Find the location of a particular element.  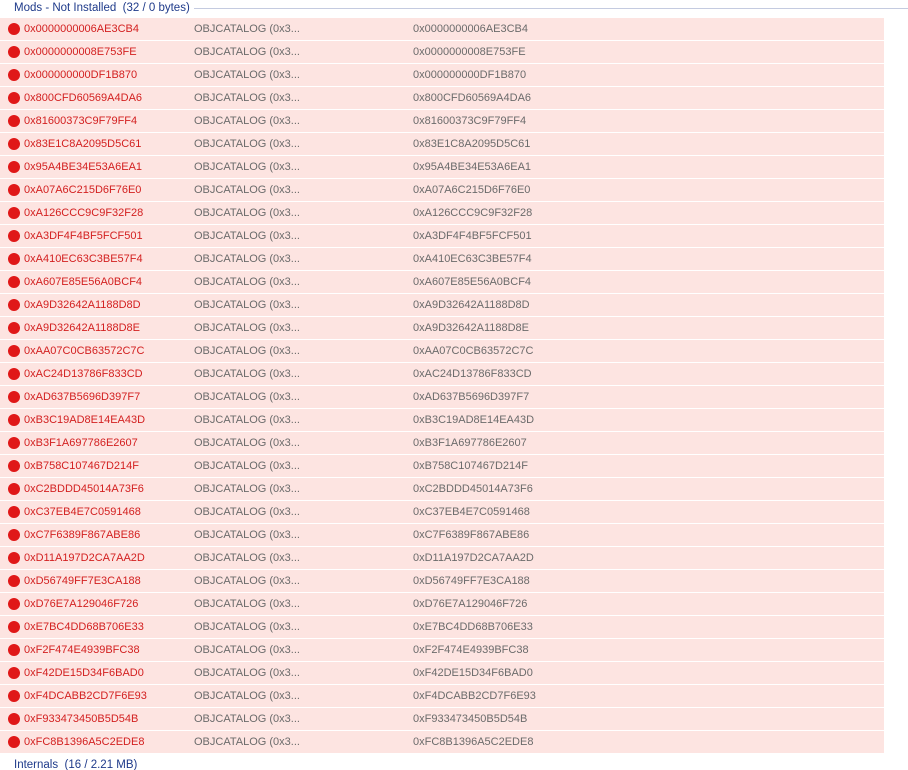

row-value: 0xB3C19AD8E14EA43D is located at coordinates (474, 420).